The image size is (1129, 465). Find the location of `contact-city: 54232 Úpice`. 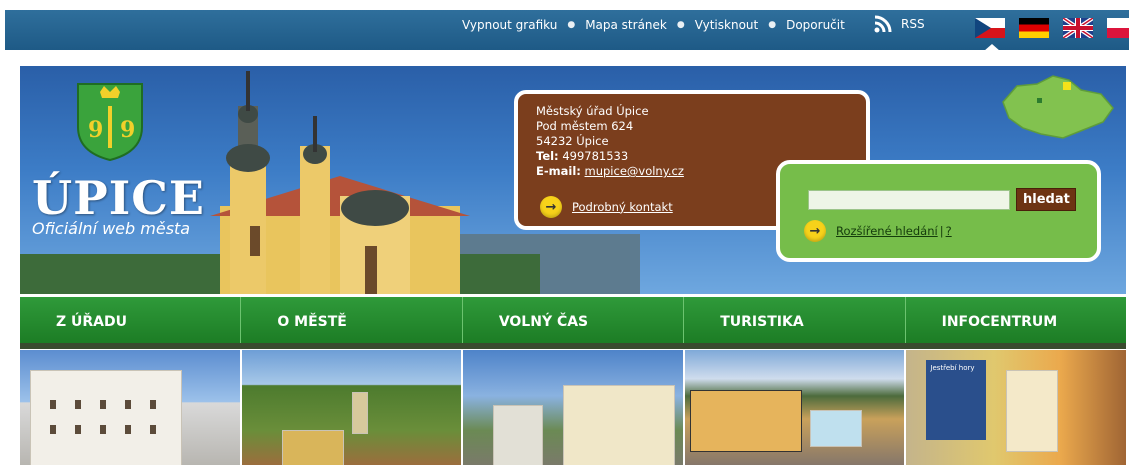

contact-city: 54232 Úpice is located at coordinates (572, 141).